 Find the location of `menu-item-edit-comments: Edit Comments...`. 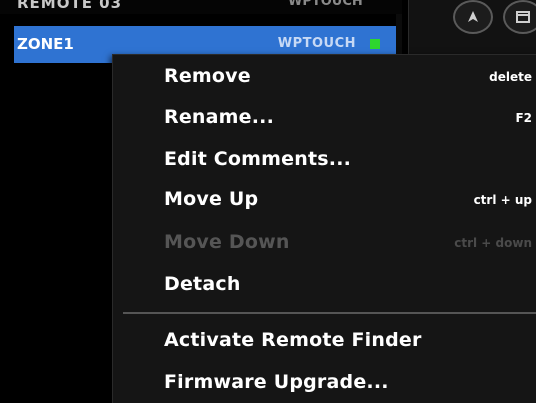

menu-item-edit-comments: Edit Comments... is located at coordinates (324, 159).